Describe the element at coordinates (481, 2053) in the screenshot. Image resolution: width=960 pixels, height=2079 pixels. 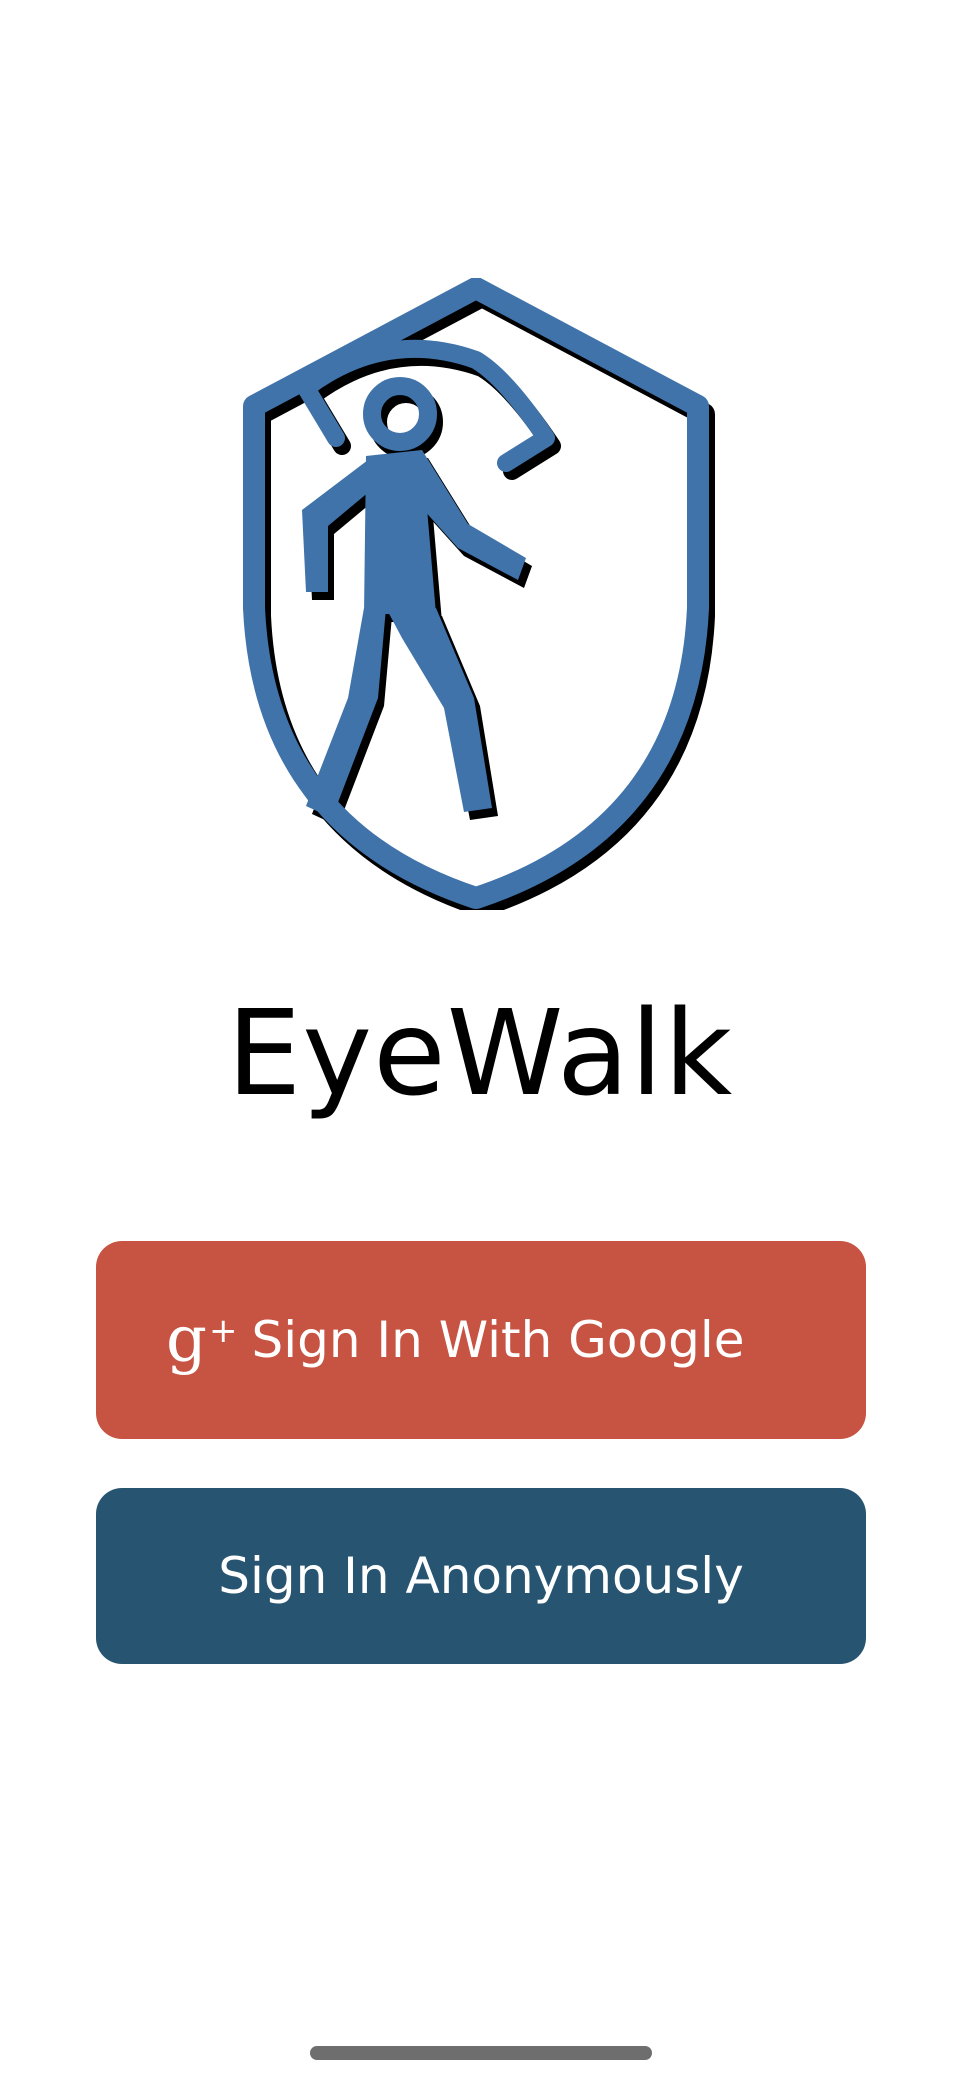
I see `home-indicator` at that location.